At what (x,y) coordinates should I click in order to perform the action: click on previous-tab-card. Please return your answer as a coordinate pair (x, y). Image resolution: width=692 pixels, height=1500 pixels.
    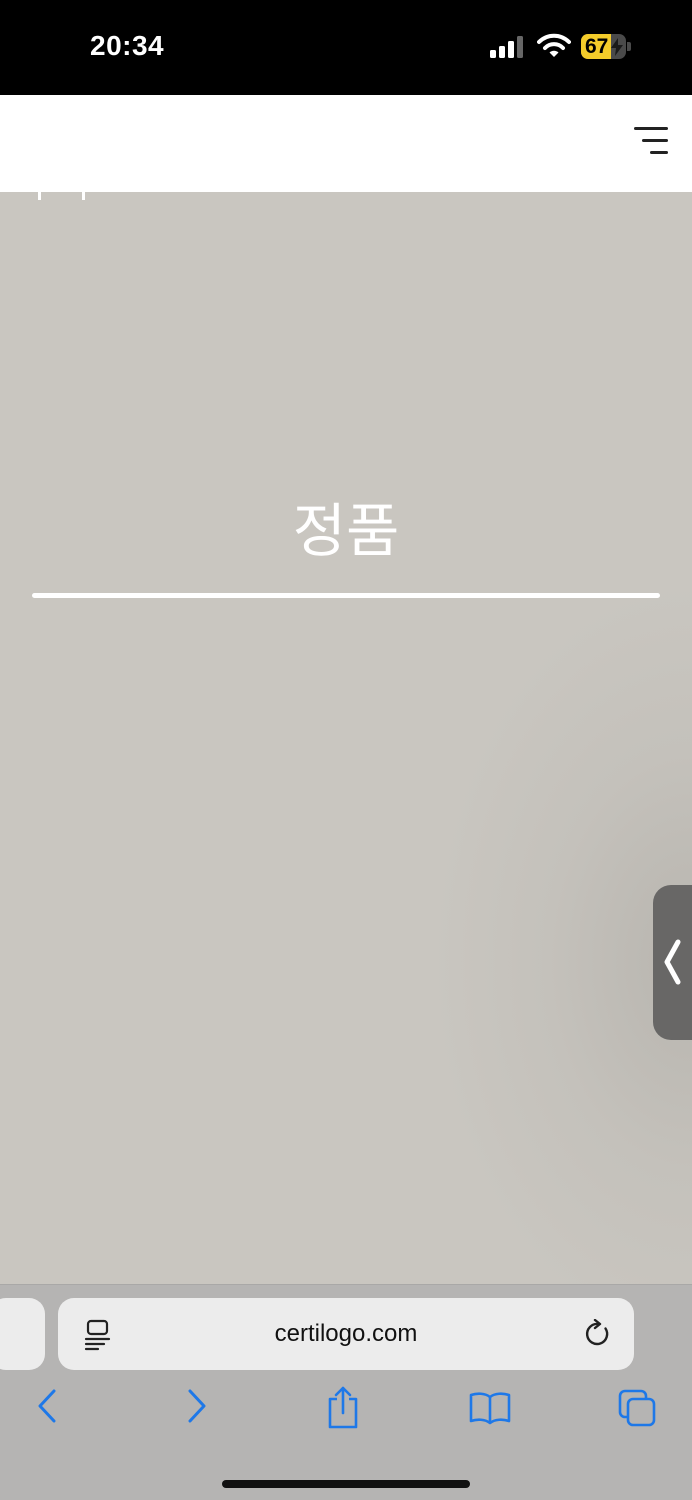
    Looking at the image, I should click on (22, 1334).